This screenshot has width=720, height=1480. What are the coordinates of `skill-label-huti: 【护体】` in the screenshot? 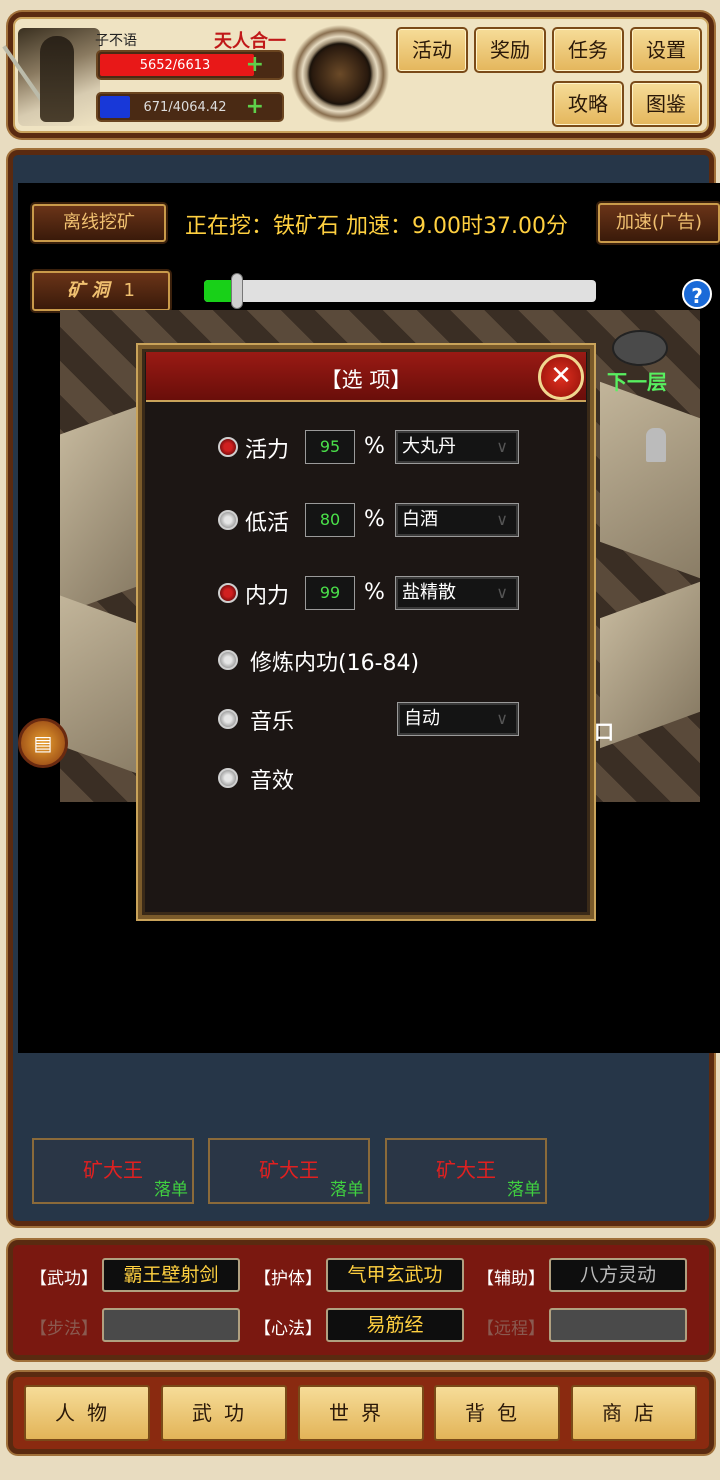 It's located at (288, 1279).